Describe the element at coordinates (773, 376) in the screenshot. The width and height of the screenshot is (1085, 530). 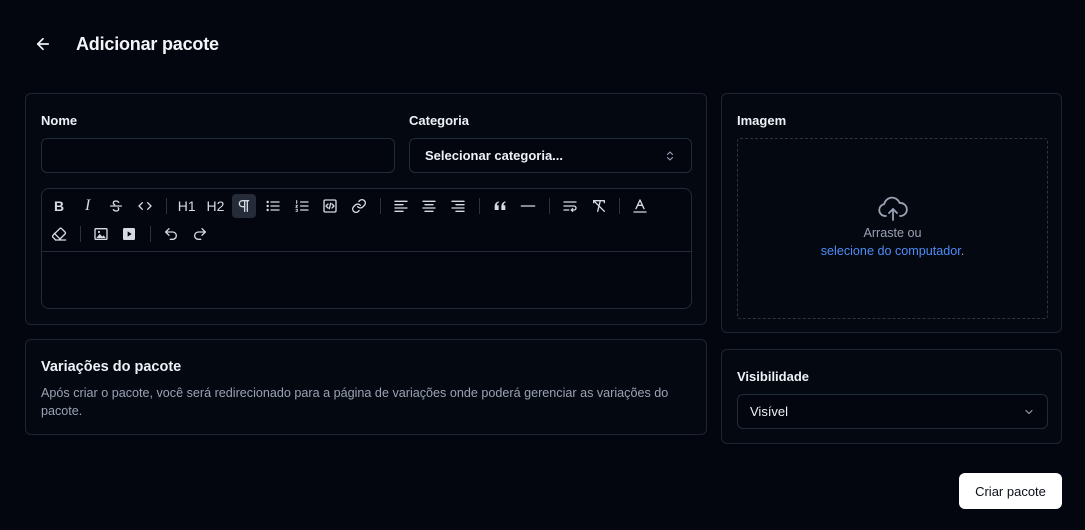
I see `visibility-label: Visibilidade` at that location.